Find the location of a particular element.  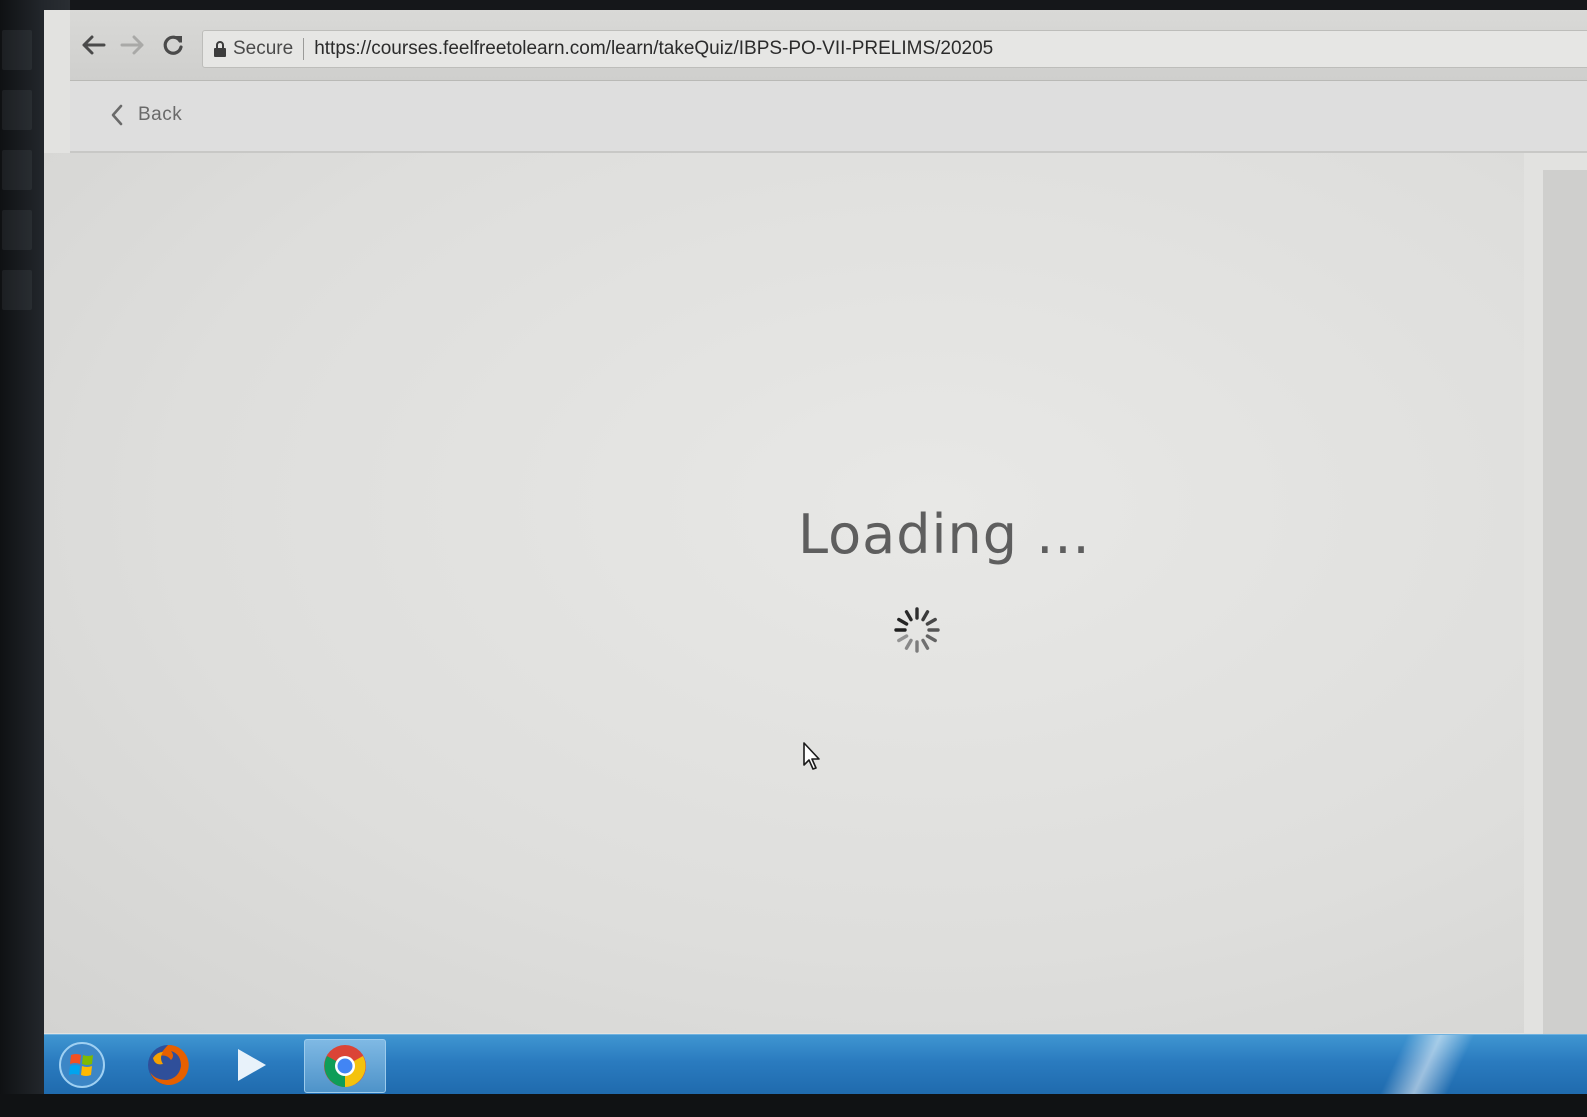

windows-taskbar is located at coordinates (815, 1064).